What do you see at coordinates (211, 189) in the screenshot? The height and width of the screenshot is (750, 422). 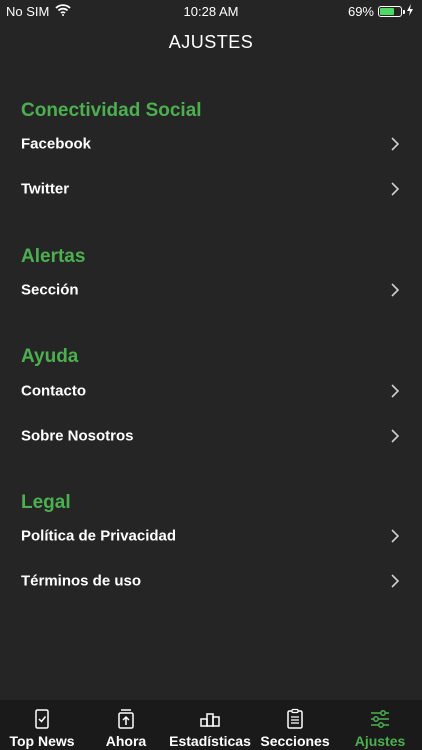 I see `row-twitter: Twitter` at bounding box center [211, 189].